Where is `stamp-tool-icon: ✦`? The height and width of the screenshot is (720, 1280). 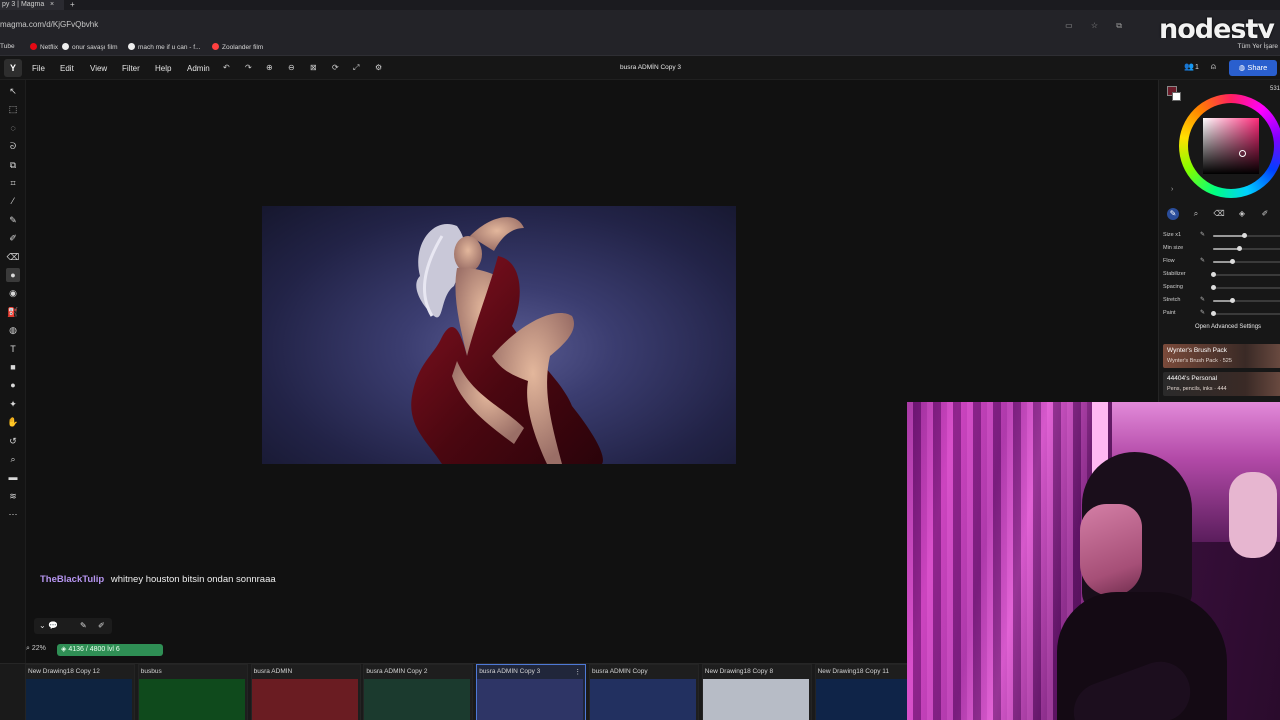 stamp-tool-icon: ✦ is located at coordinates (13, 404).